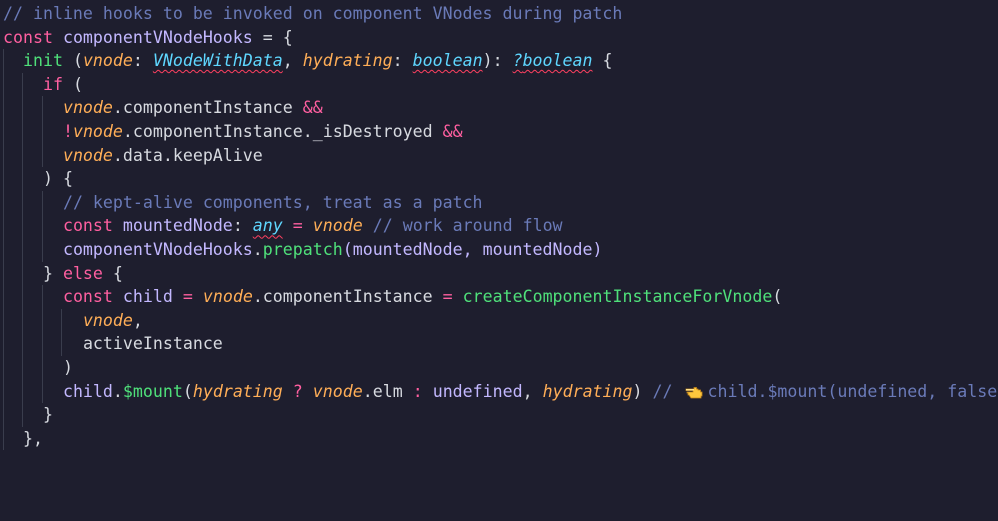 The width and height of the screenshot is (998, 521). Describe the element at coordinates (283, 131) in the screenshot. I see `property: .componentInstance._isDestroyed` at that location.